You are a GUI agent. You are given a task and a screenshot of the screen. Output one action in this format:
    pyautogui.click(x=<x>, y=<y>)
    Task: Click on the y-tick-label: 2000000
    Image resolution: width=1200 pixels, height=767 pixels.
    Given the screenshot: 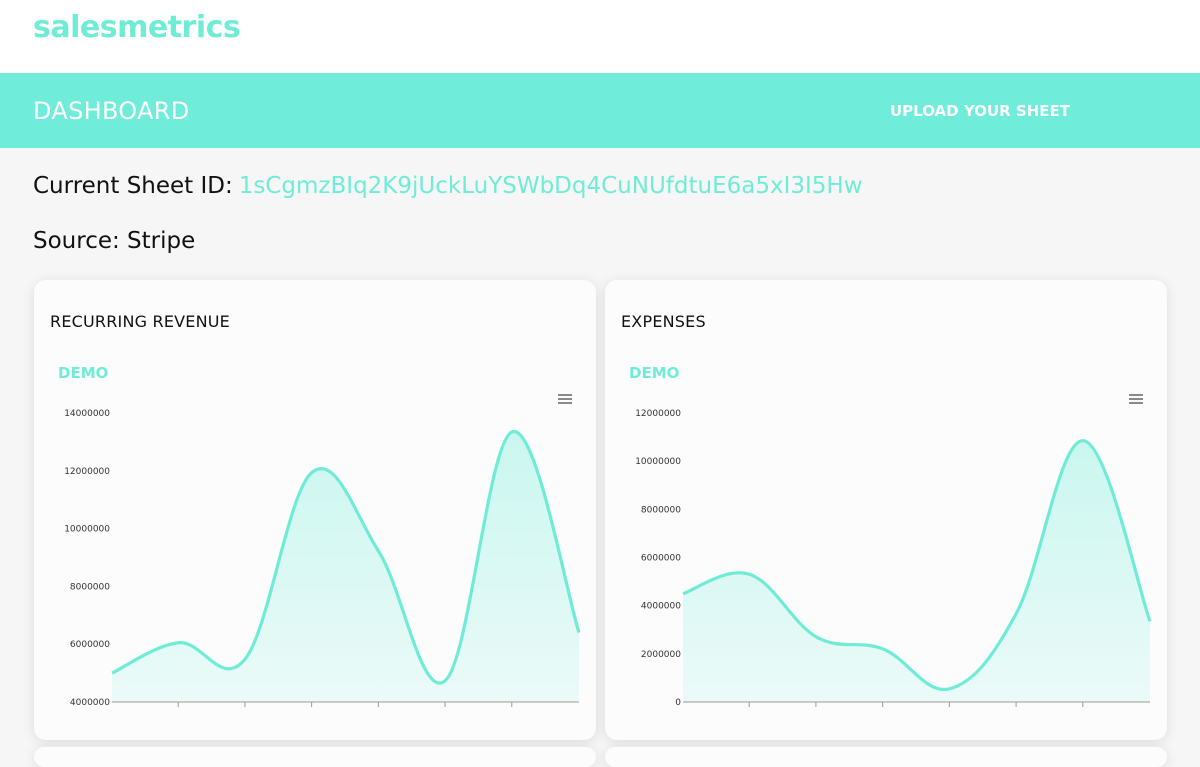 What is the action you would take?
    pyautogui.click(x=661, y=655)
    